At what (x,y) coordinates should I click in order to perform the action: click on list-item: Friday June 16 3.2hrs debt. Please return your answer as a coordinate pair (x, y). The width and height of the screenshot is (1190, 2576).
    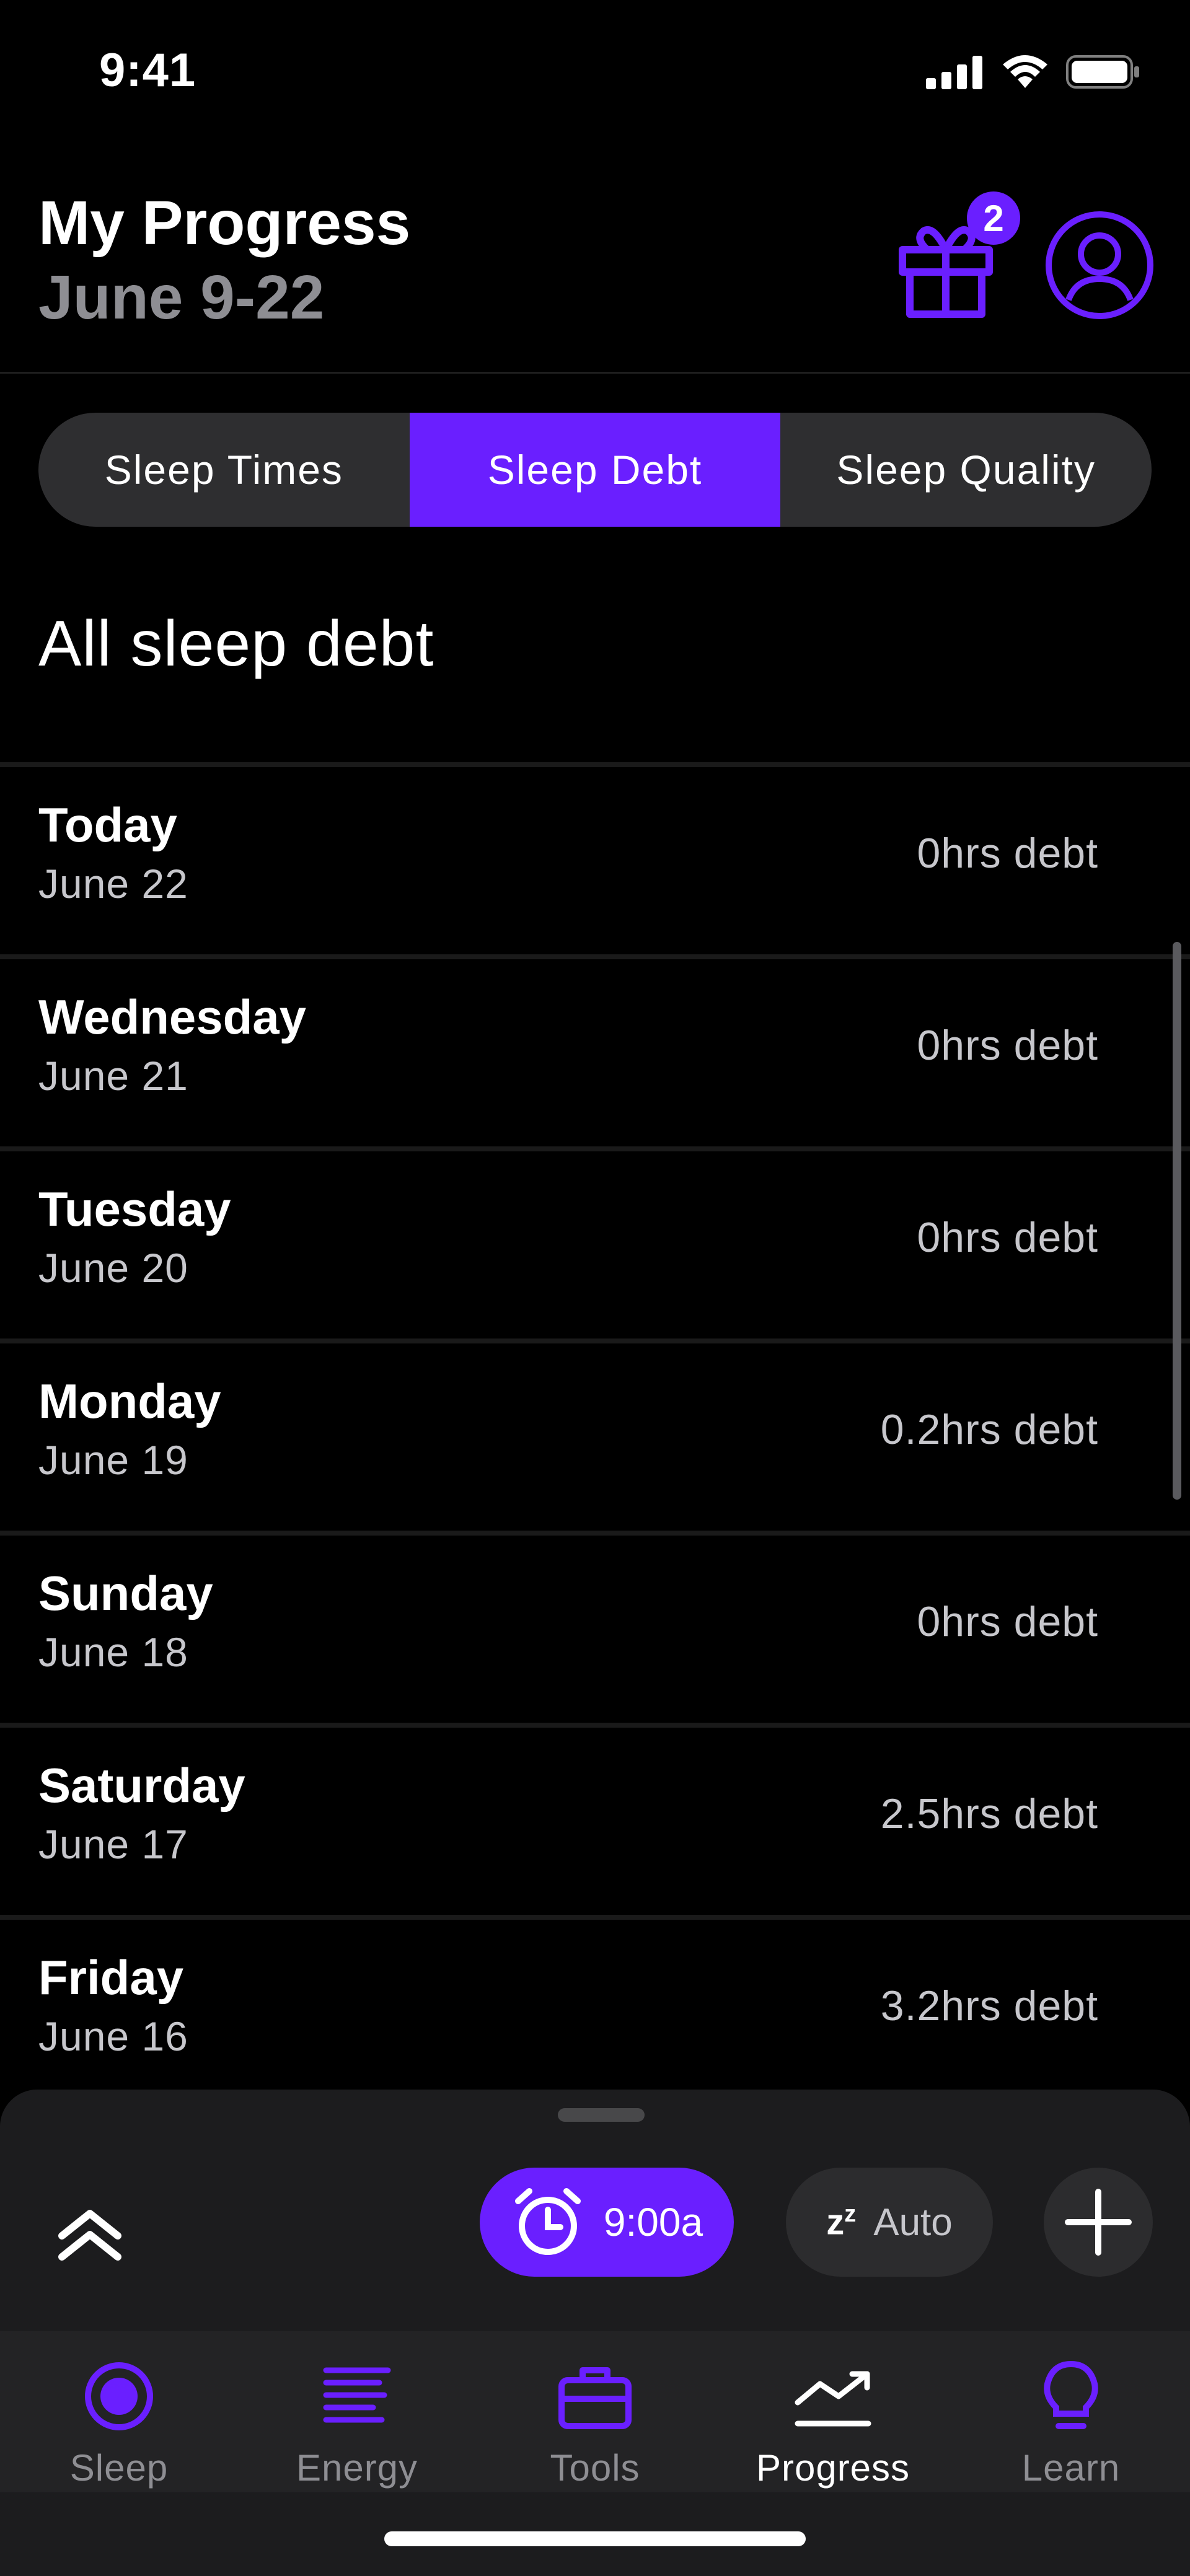
    Looking at the image, I should click on (595, 2011).